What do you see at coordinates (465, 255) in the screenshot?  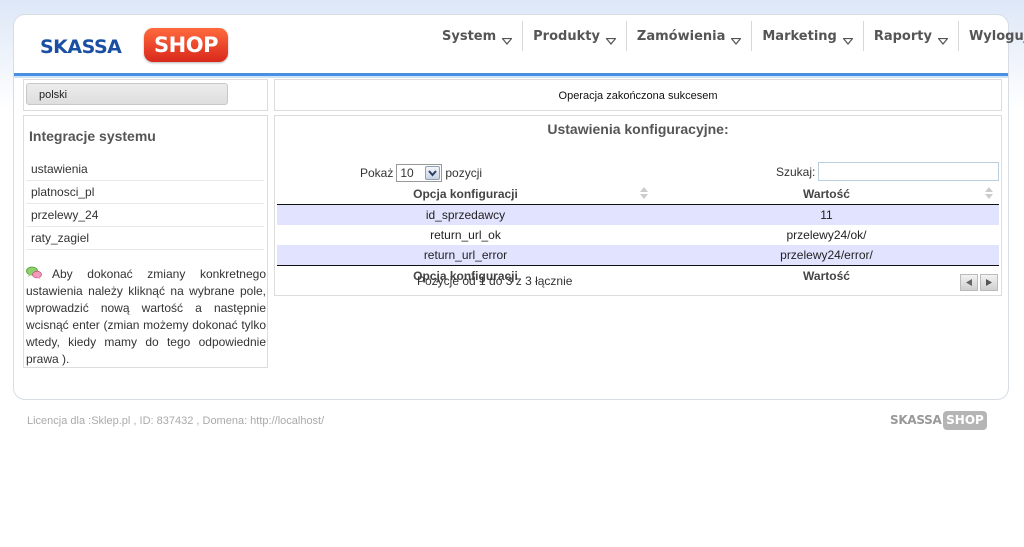 I see `option-cell: return_url_error` at bounding box center [465, 255].